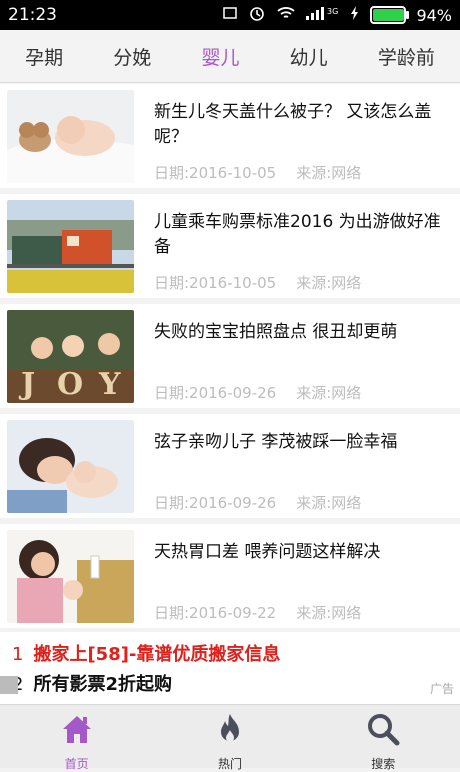 Image resolution: width=460 pixels, height=772 pixels. I want to click on nav-home-label: 首页, so click(76, 764).